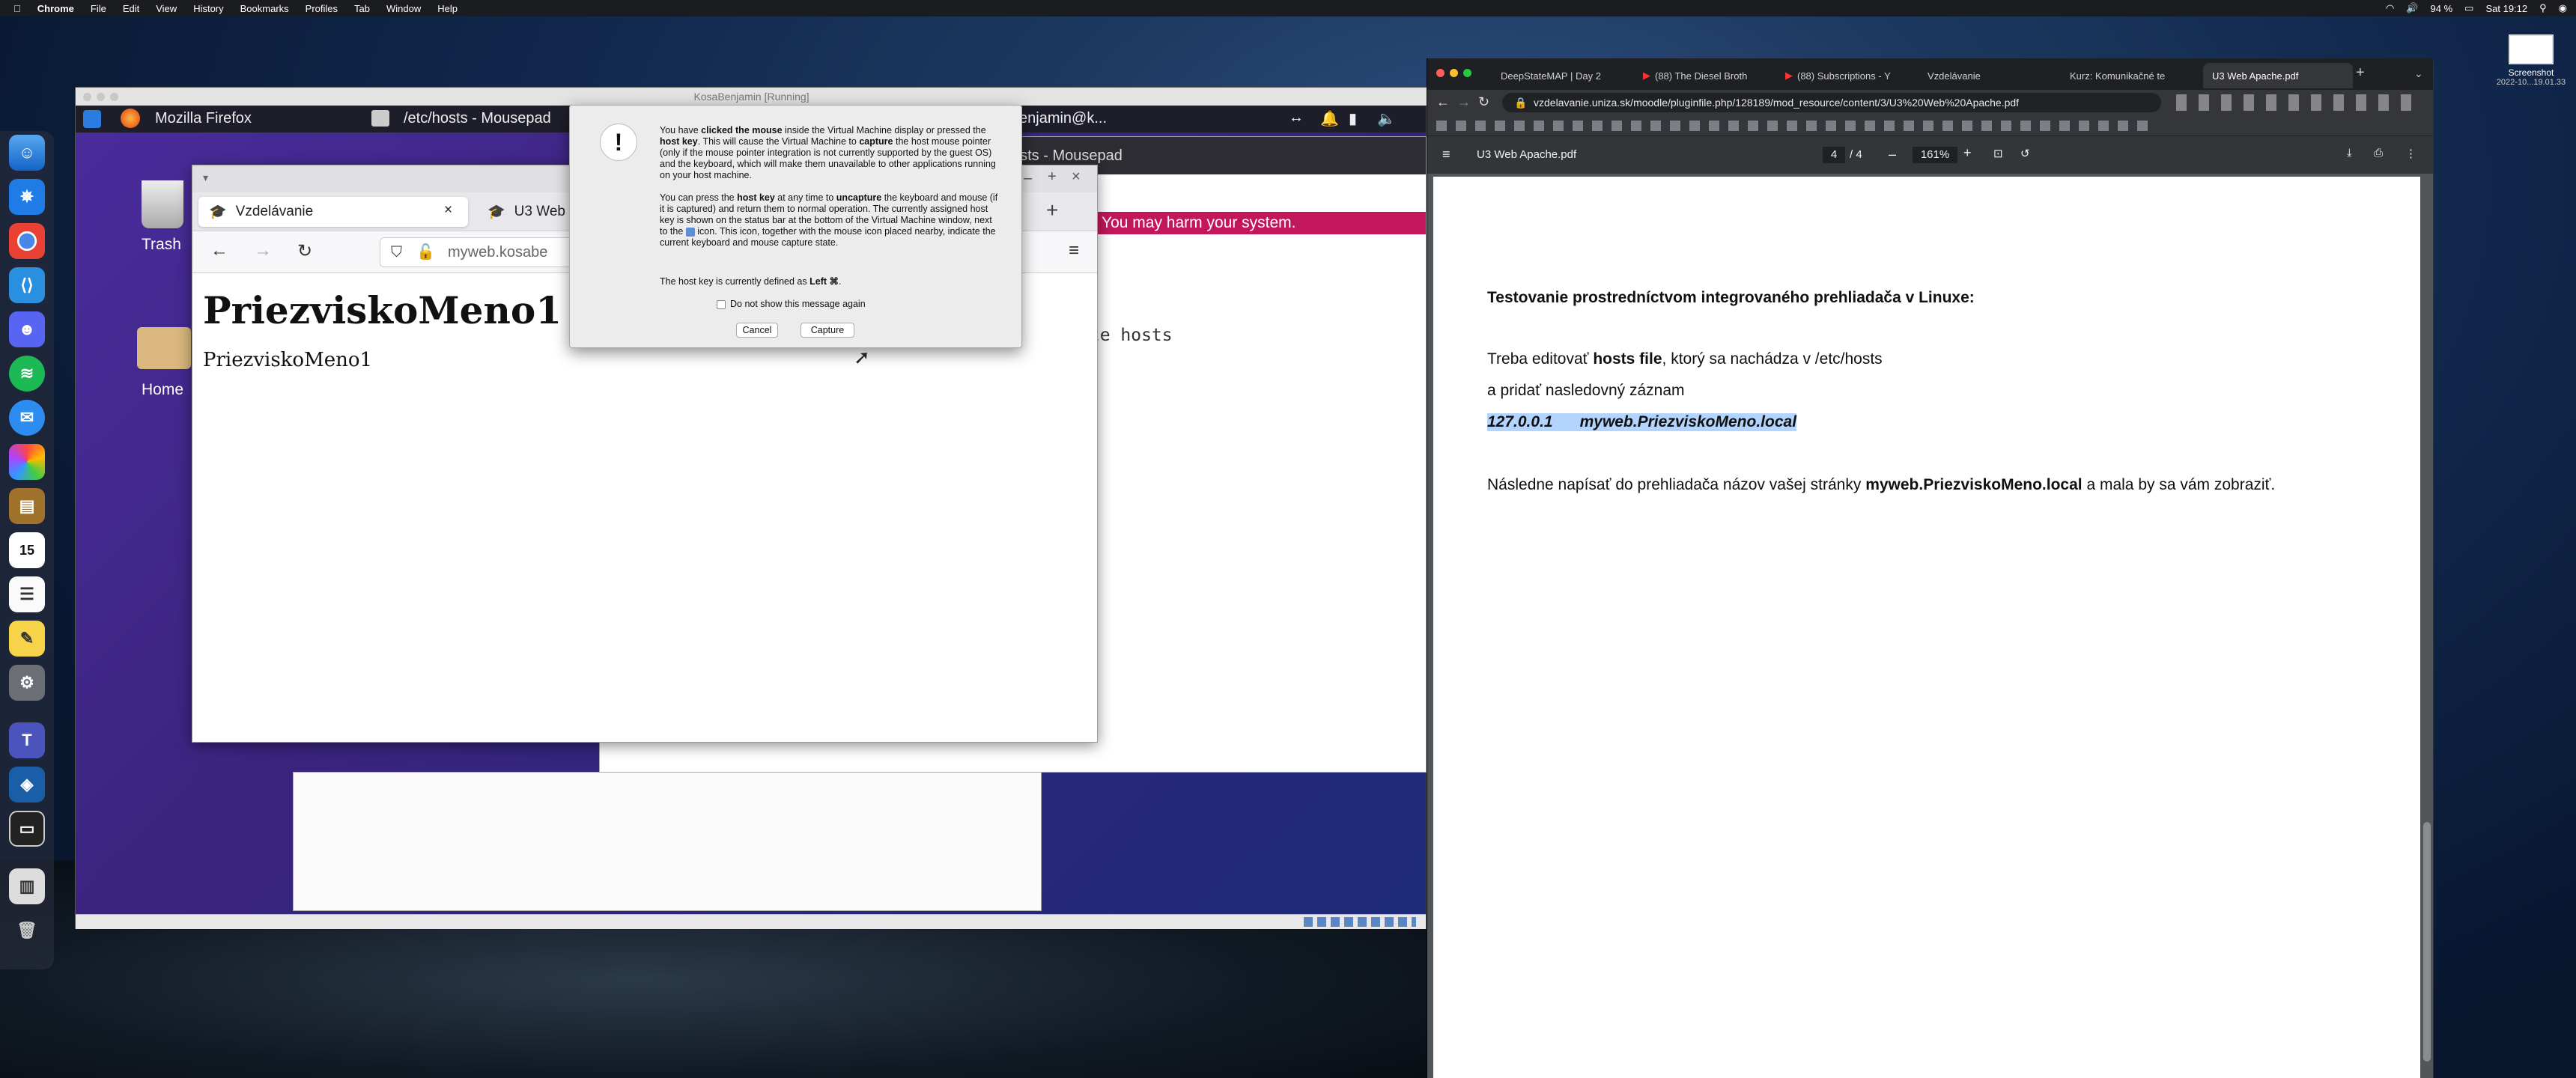  What do you see at coordinates (92, 119) in the screenshot?
I see `xfce-menu-icon` at bounding box center [92, 119].